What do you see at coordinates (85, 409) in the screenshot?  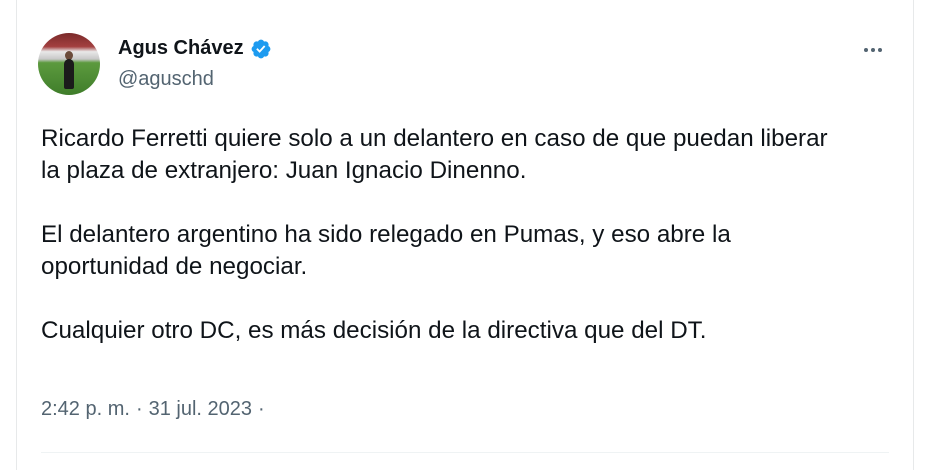 I see `tweet-time: 2:42 p. m.` at bounding box center [85, 409].